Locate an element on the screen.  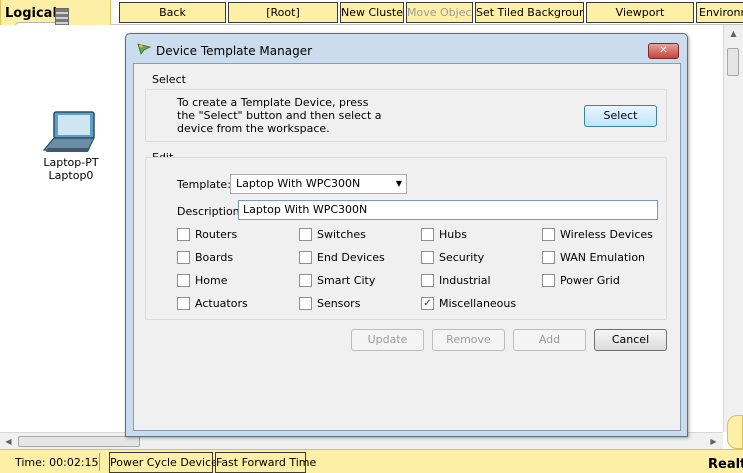
checkbox-label: Boards is located at coordinates (214, 257).